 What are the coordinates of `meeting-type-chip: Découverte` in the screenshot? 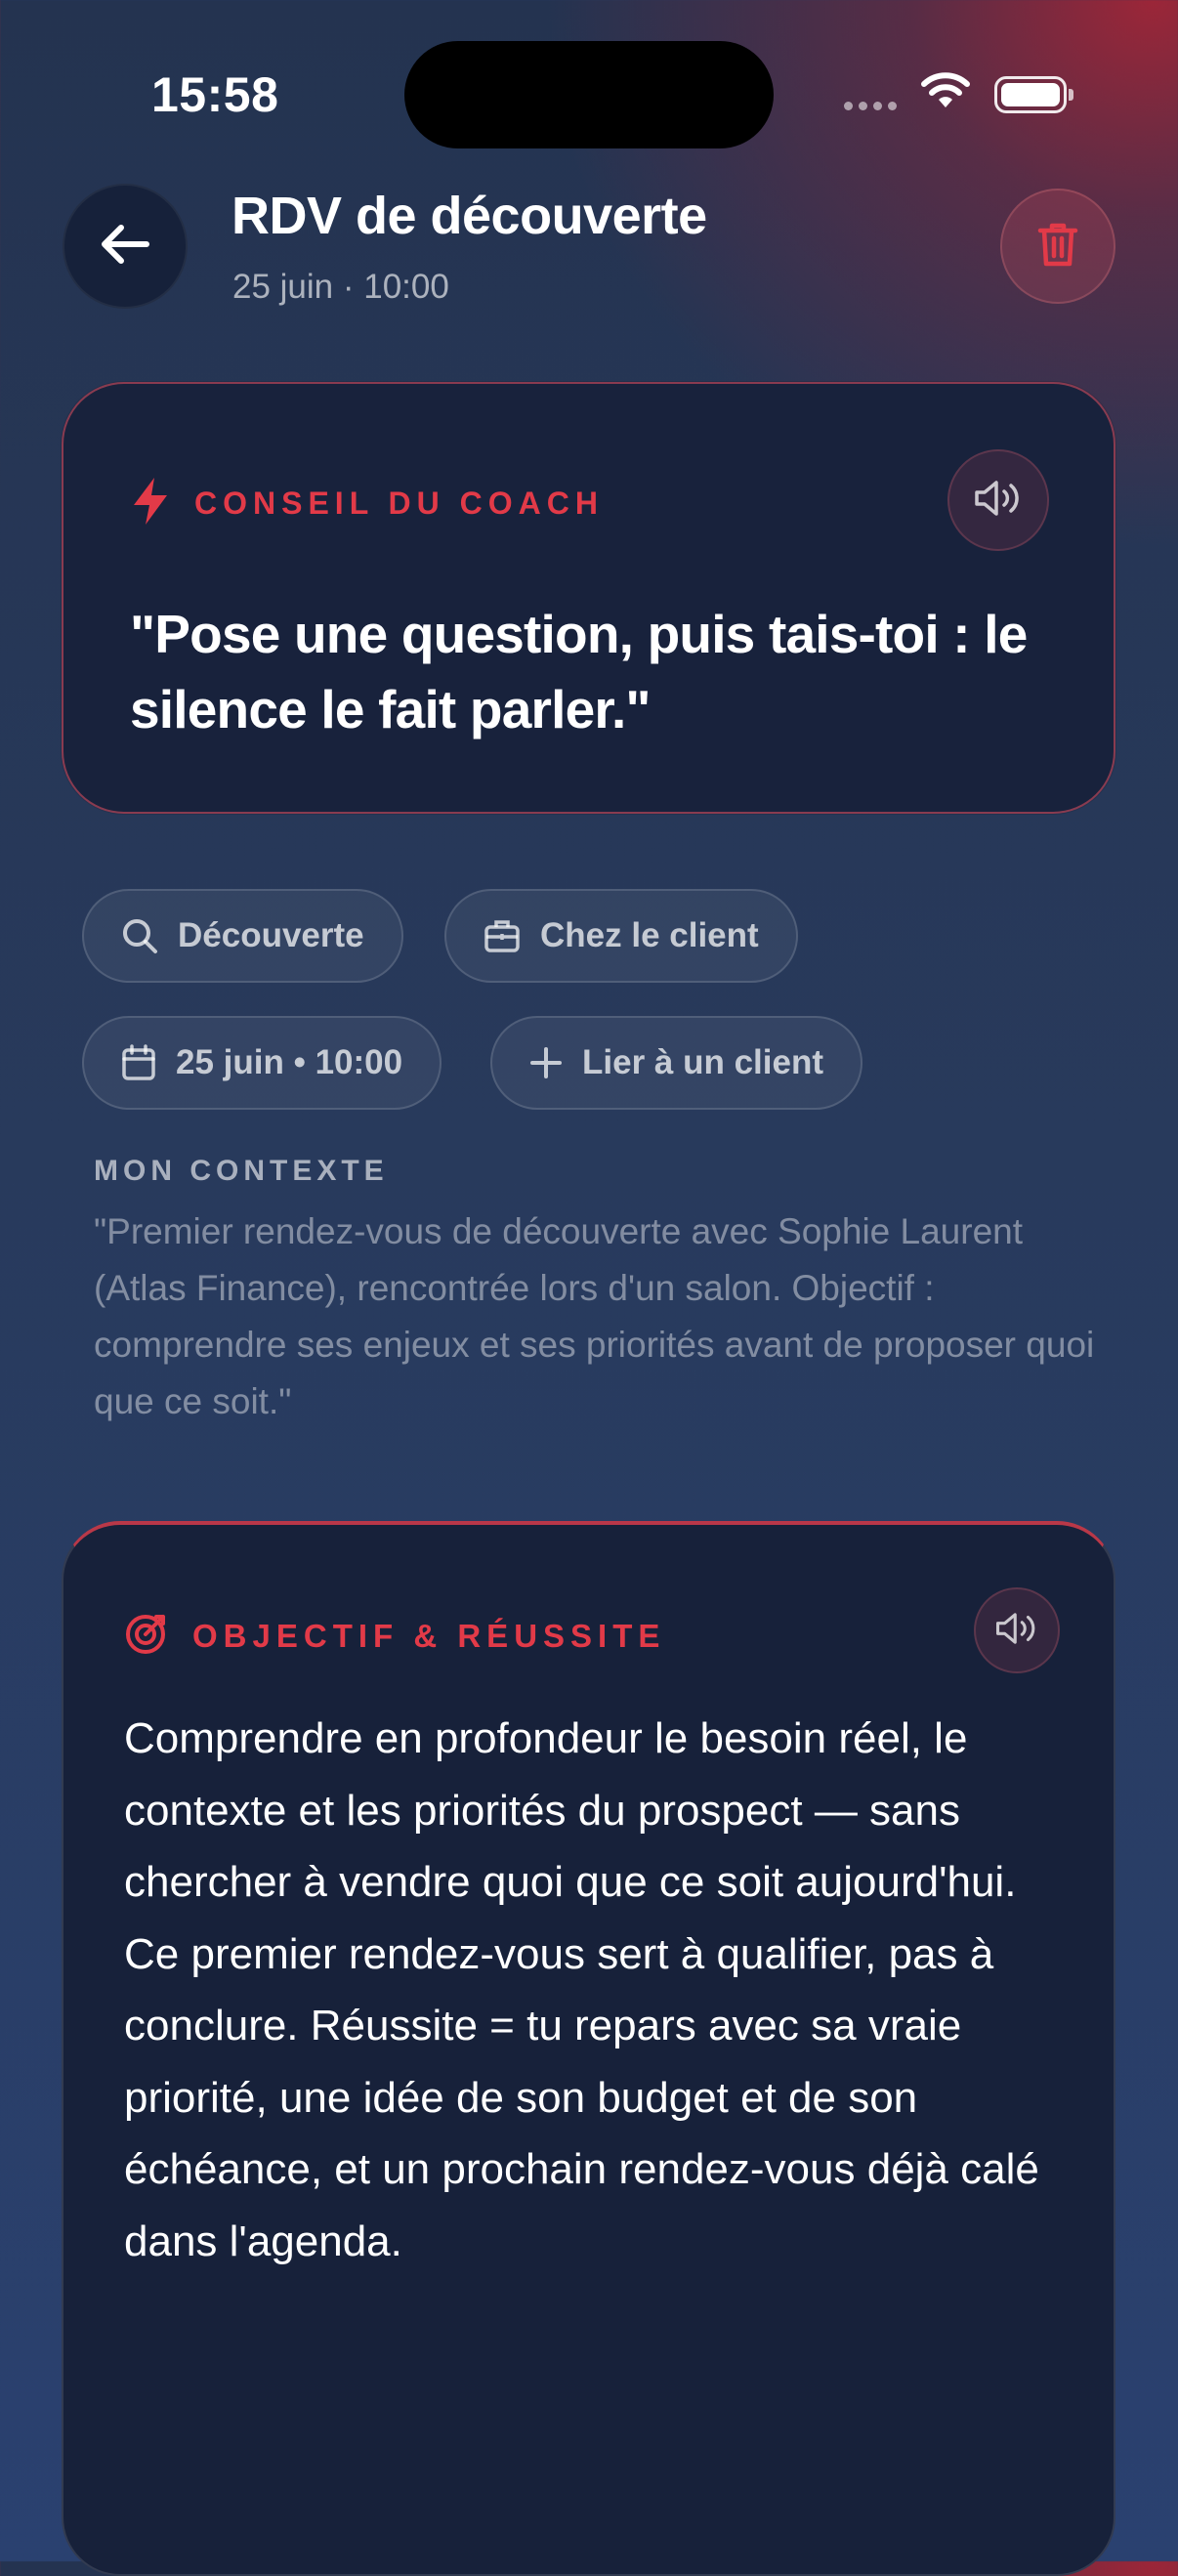 It's located at (242, 936).